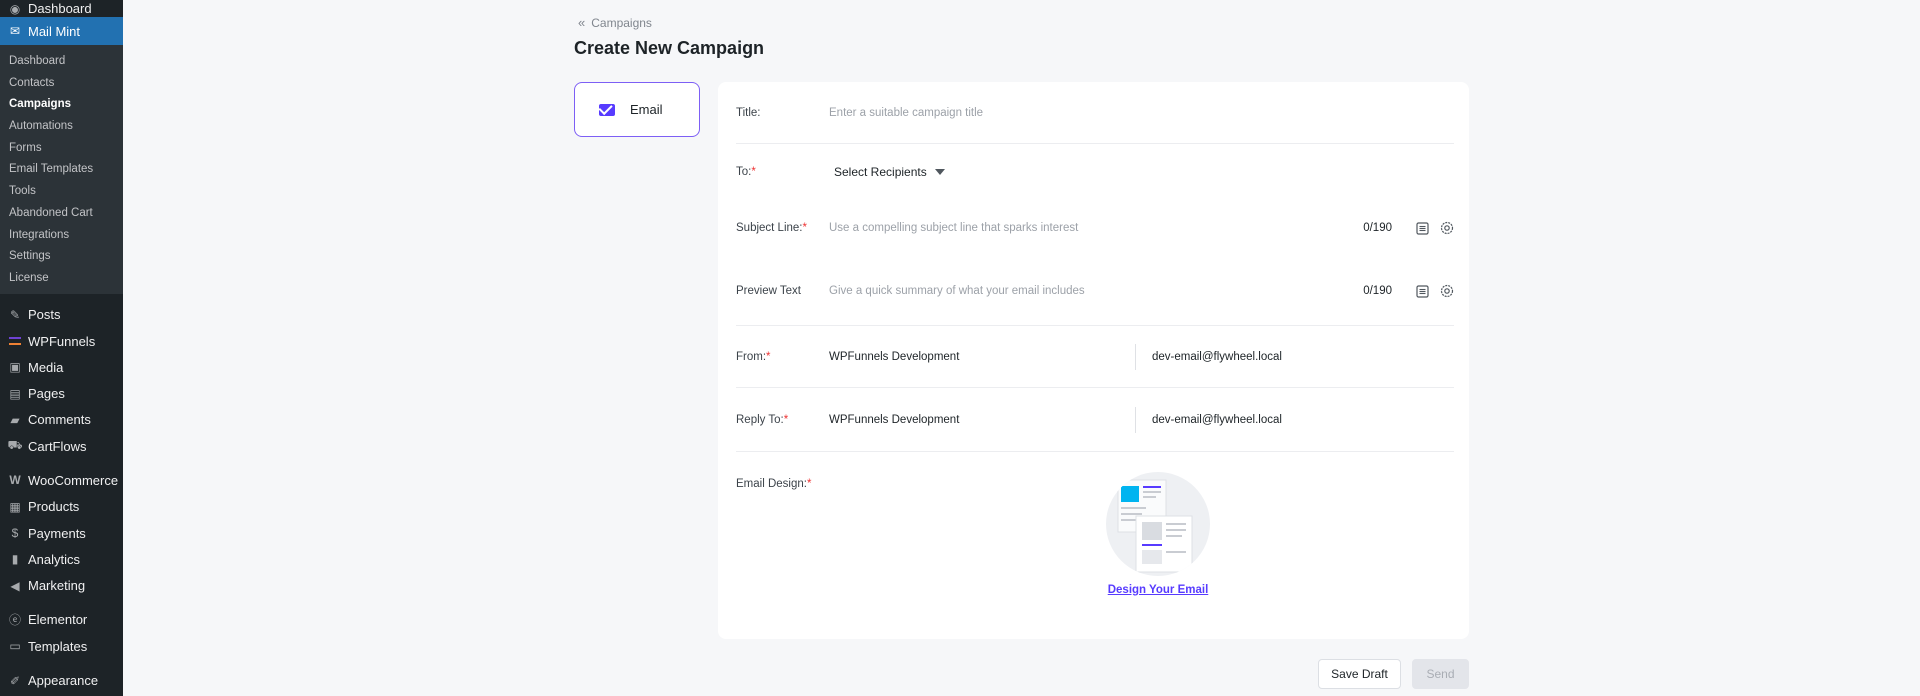 This screenshot has height=696, width=1920. Describe the element at coordinates (61, 105) in the screenshot. I see `submenu-item-campaigns: Campaigns` at that location.